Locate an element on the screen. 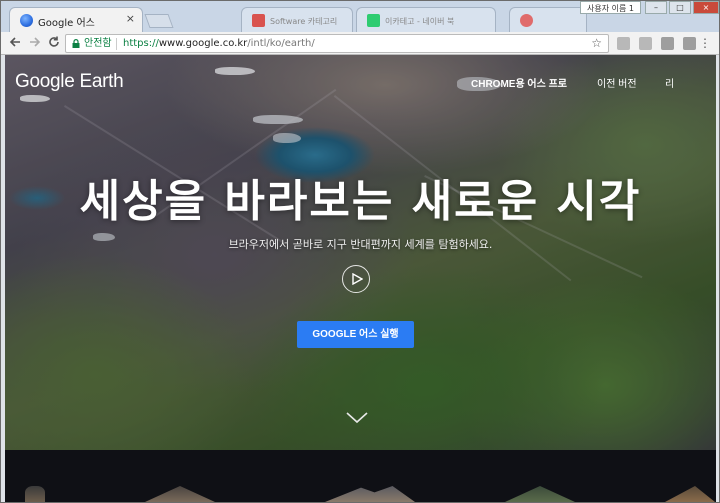 The width and height of the screenshot is (720, 503). close-window-button: × is located at coordinates (706, 7).